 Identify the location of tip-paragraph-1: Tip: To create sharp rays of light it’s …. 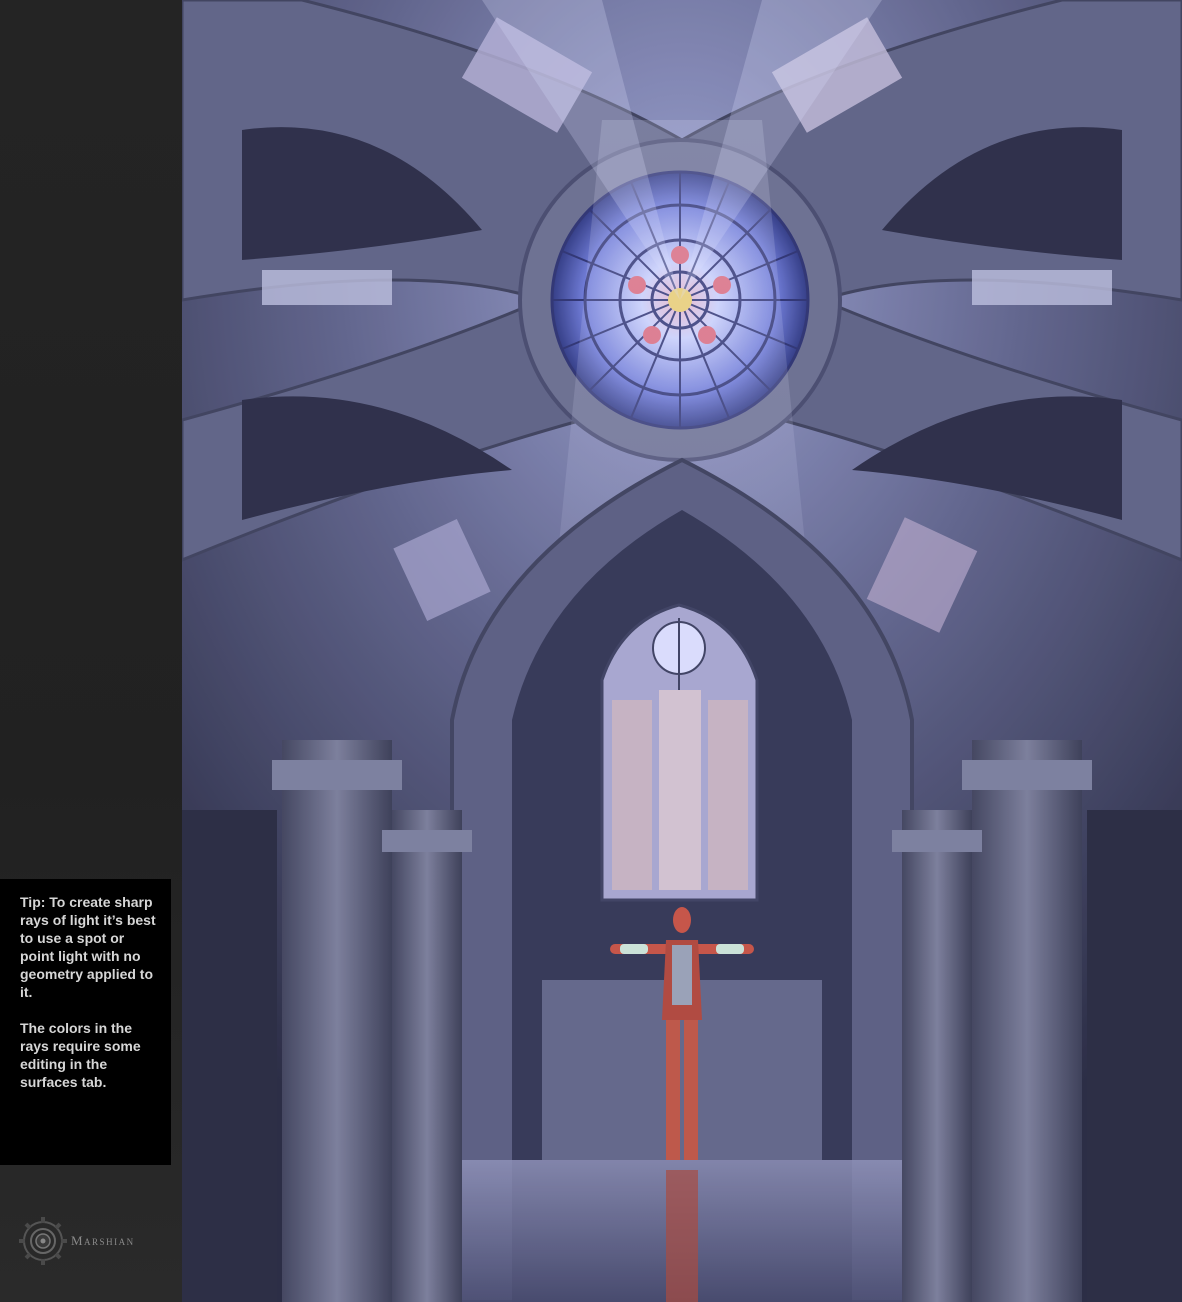
(88, 947).